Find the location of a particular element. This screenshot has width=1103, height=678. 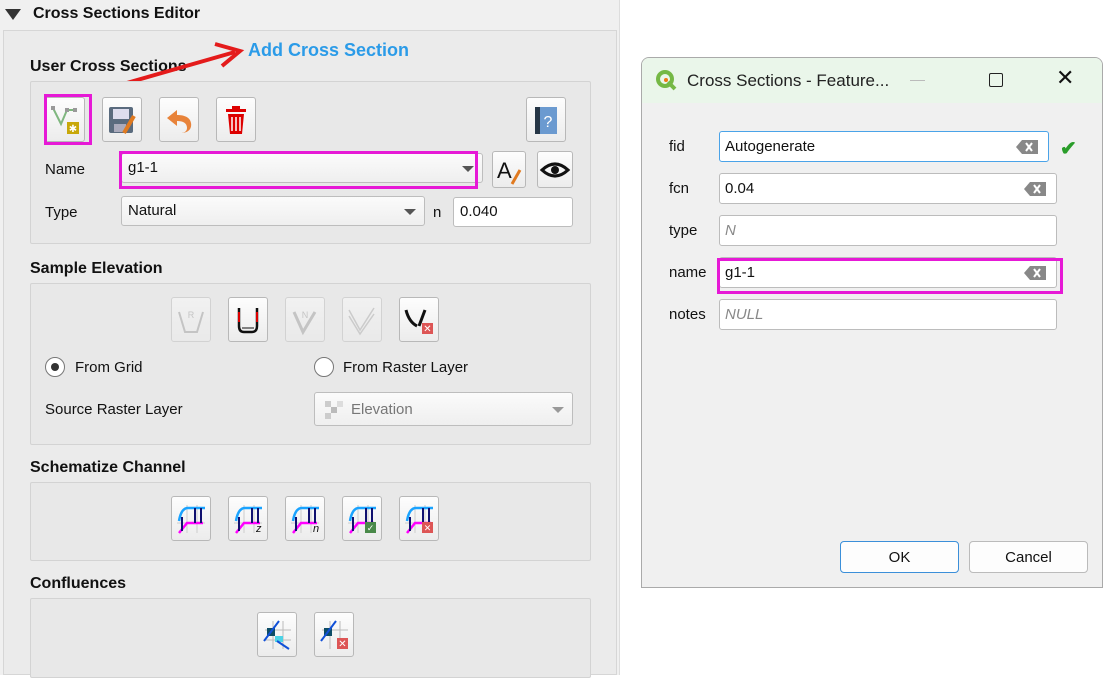

rtv-icon: R is located at coordinates (191, 321).